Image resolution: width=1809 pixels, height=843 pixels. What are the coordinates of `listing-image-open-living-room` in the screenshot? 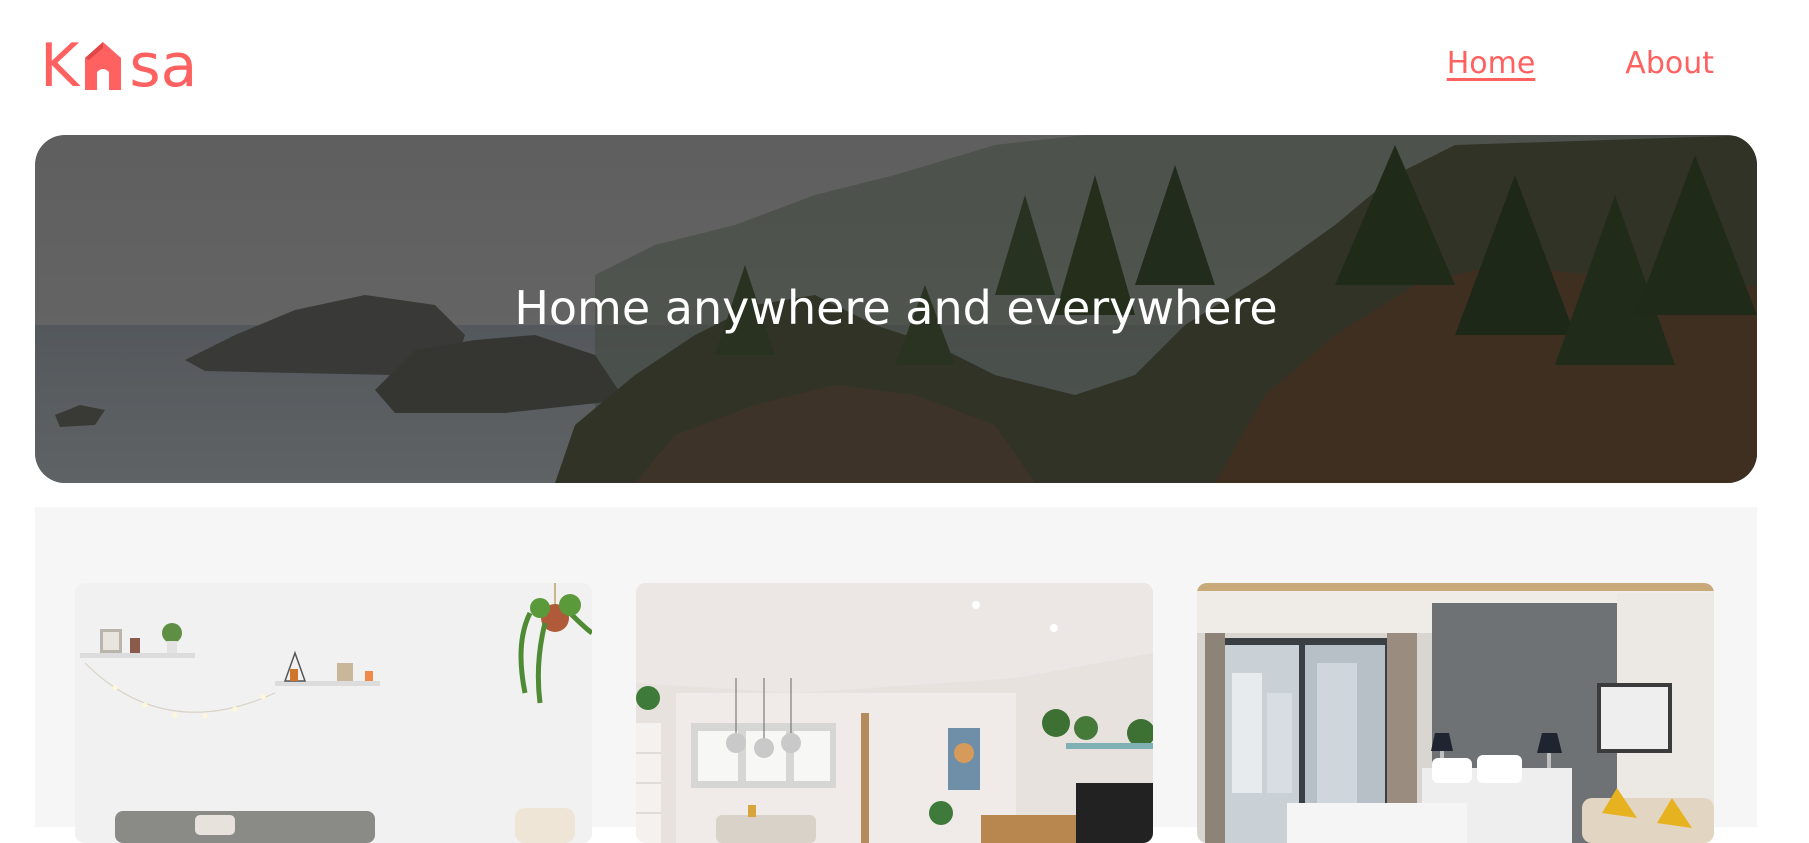 It's located at (894, 713).